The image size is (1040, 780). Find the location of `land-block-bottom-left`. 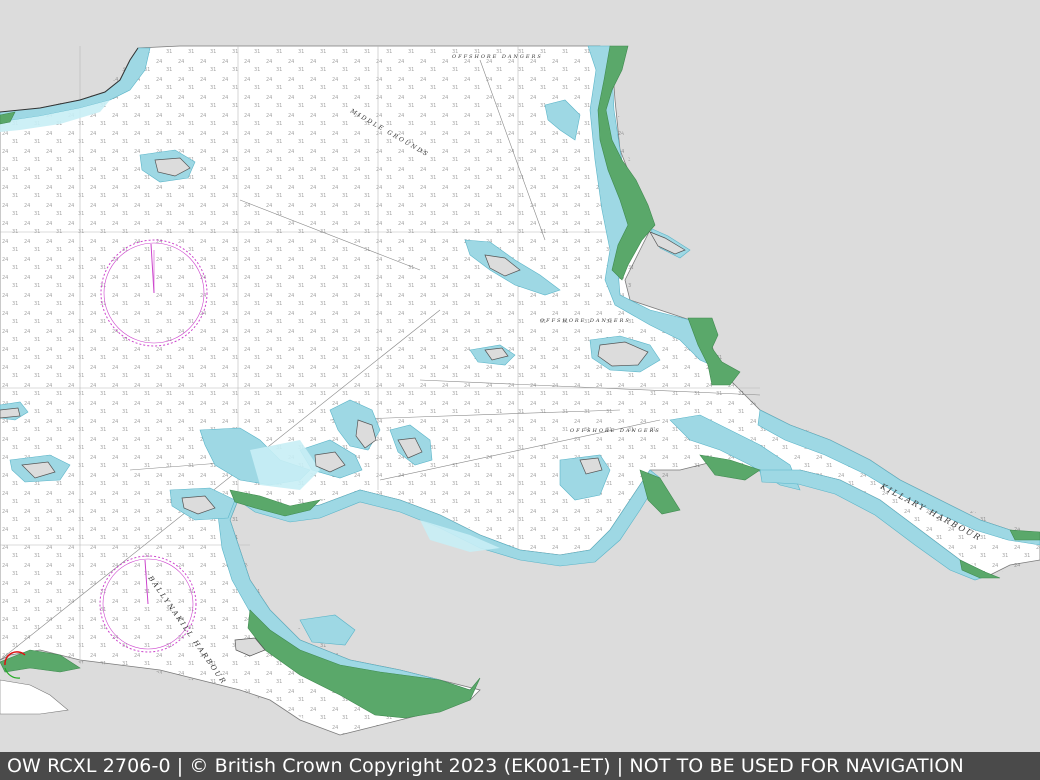

land-block-bottom-left is located at coordinates (34, 697).